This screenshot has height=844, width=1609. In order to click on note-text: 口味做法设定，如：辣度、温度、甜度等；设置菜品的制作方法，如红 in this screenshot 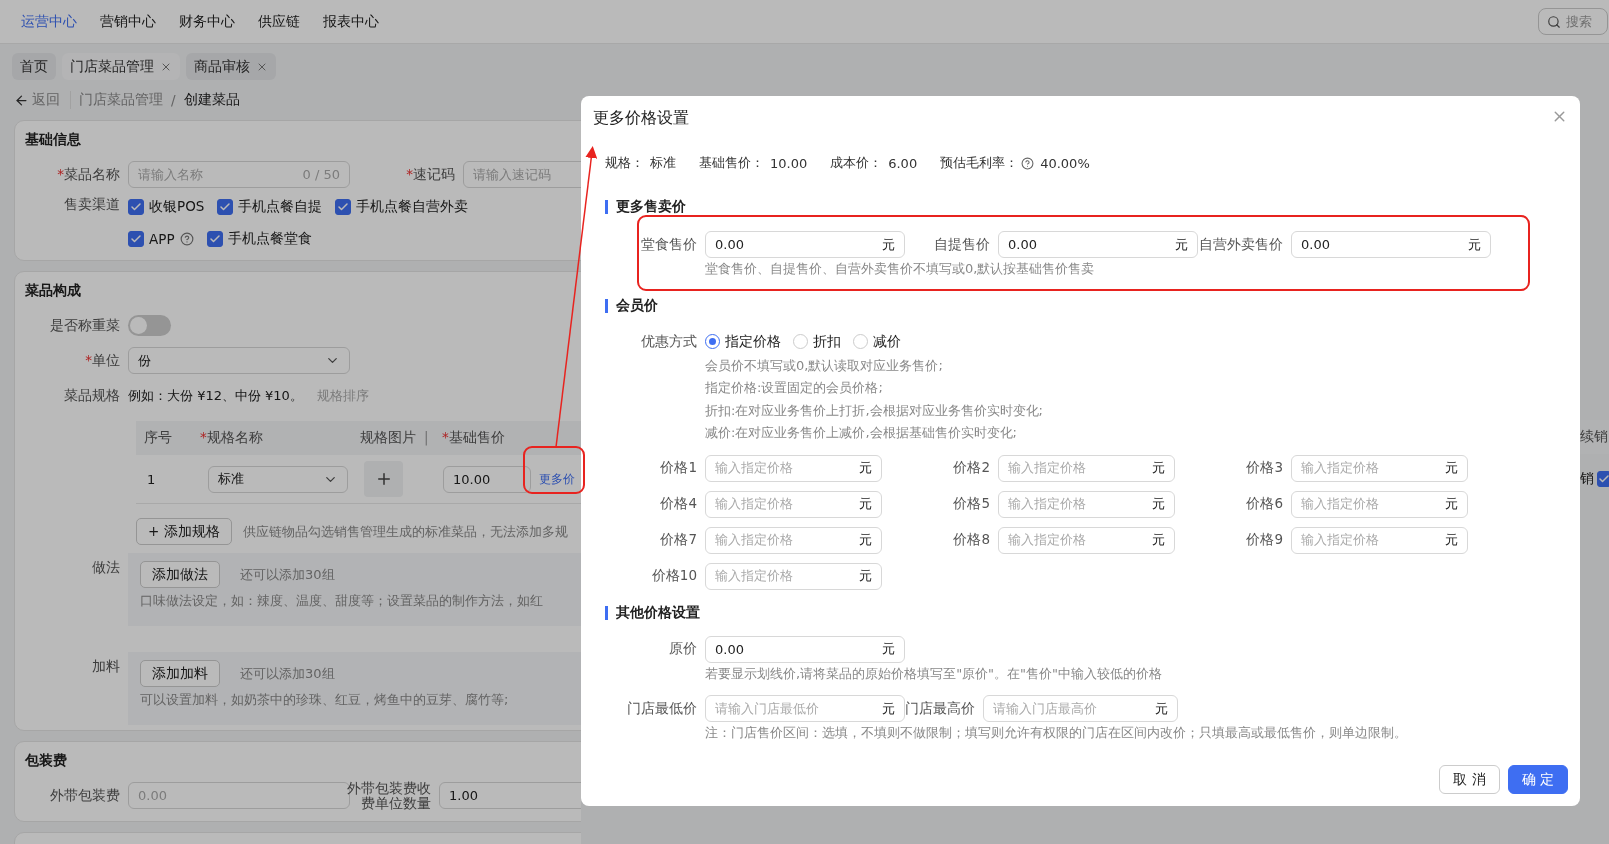, I will do `click(342, 601)`.